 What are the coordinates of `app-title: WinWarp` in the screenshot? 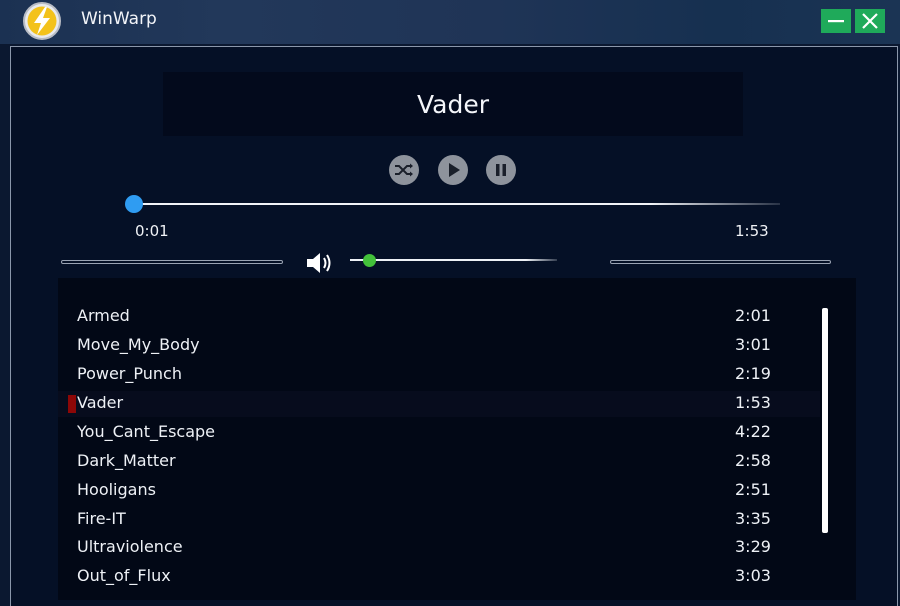 It's located at (119, 19).